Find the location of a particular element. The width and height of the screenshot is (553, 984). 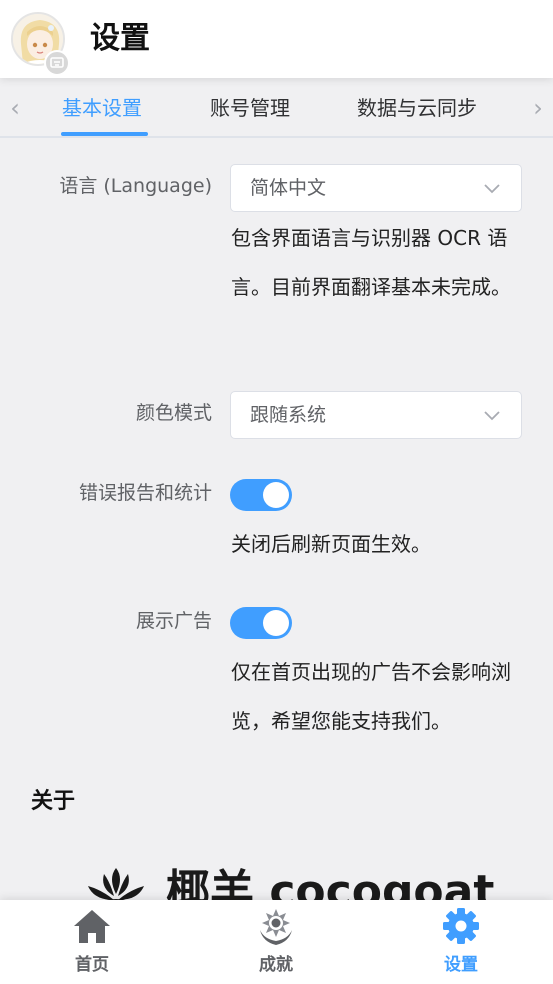

nav-home: 首页 is located at coordinates (92, 943).